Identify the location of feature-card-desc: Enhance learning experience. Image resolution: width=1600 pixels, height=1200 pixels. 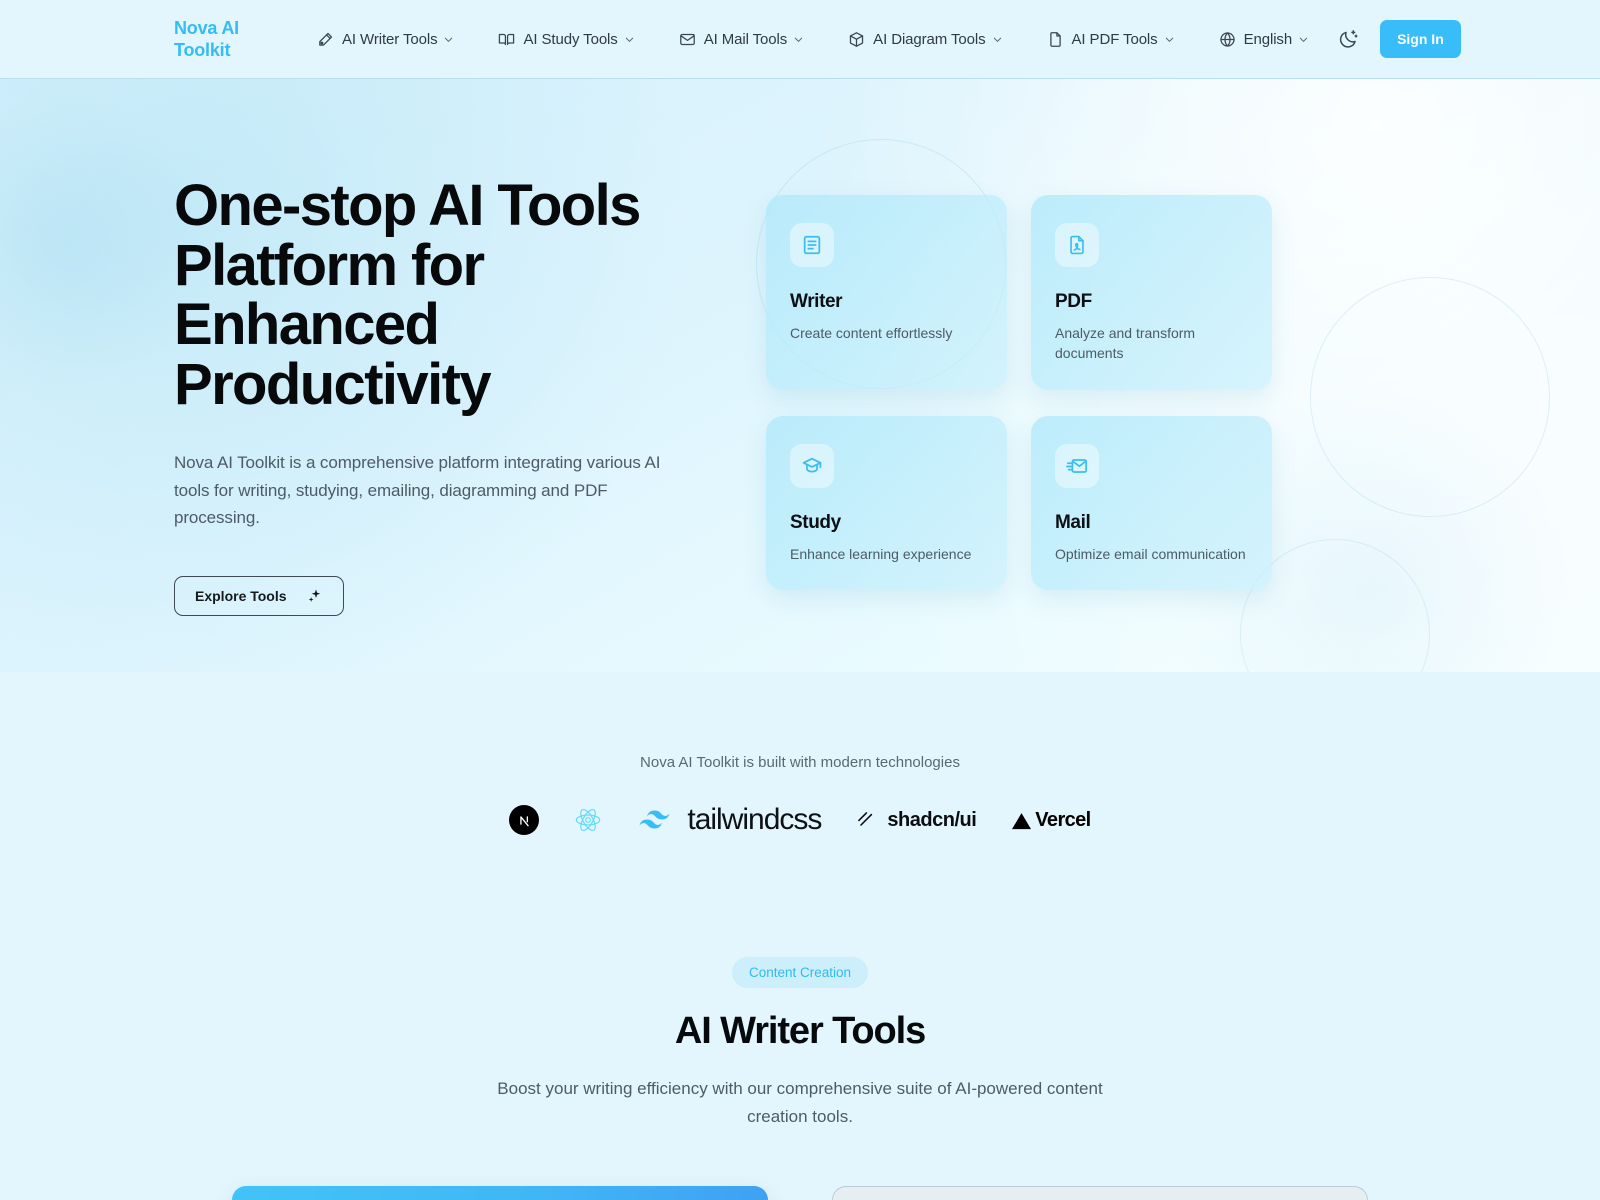
(881, 553).